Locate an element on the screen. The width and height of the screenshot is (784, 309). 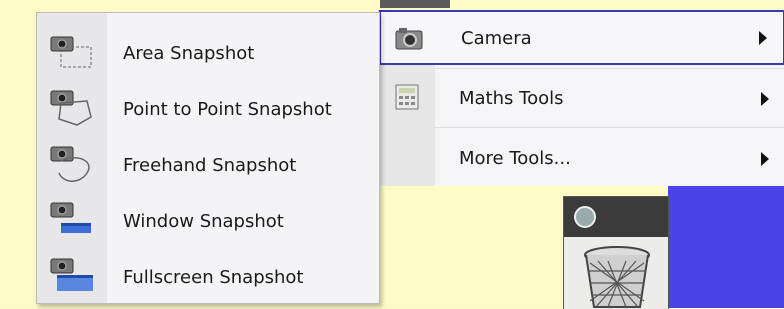
submenu-item-label: Point to Point Snapshot is located at coordinates (227, 109).